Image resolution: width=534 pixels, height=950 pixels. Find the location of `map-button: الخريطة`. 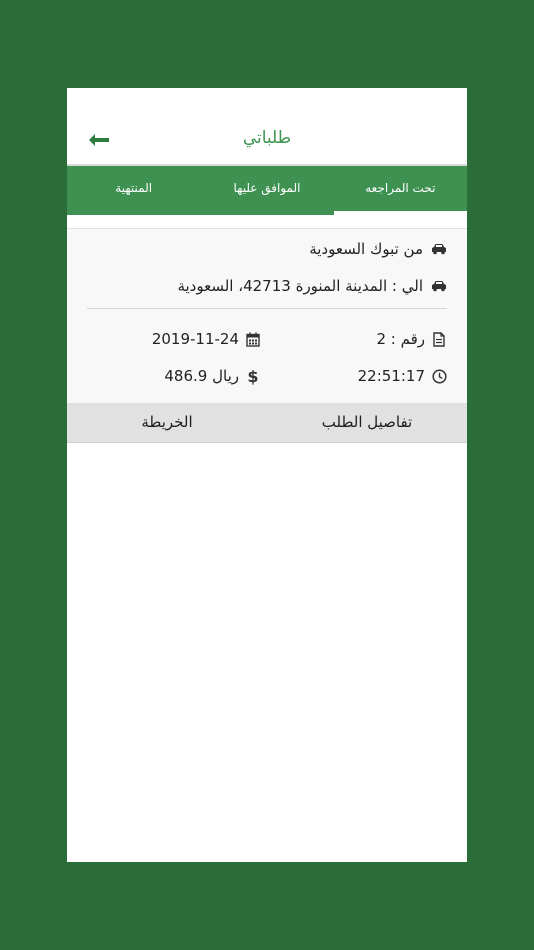

map-button: الخريطة is located at coordinates (167, 422).